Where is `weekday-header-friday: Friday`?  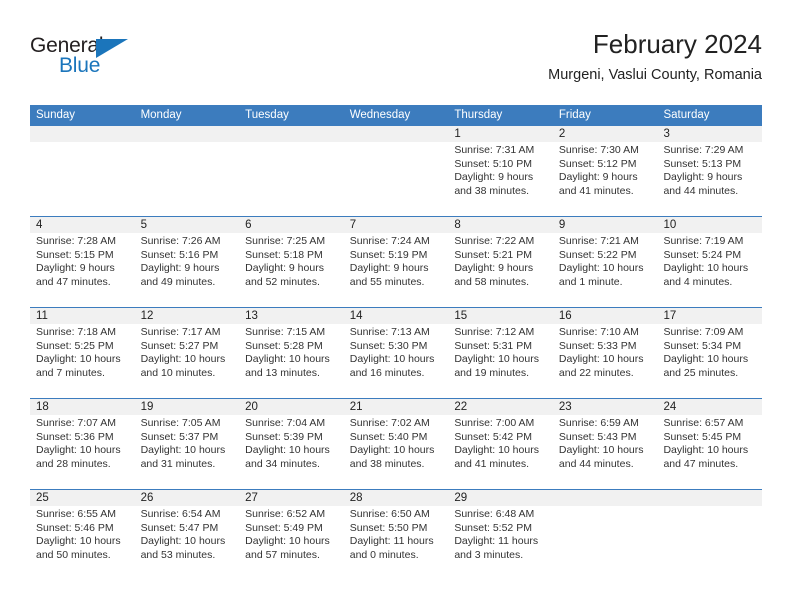
weekday-header-friday: Friday is located at coordinates (574, 115).